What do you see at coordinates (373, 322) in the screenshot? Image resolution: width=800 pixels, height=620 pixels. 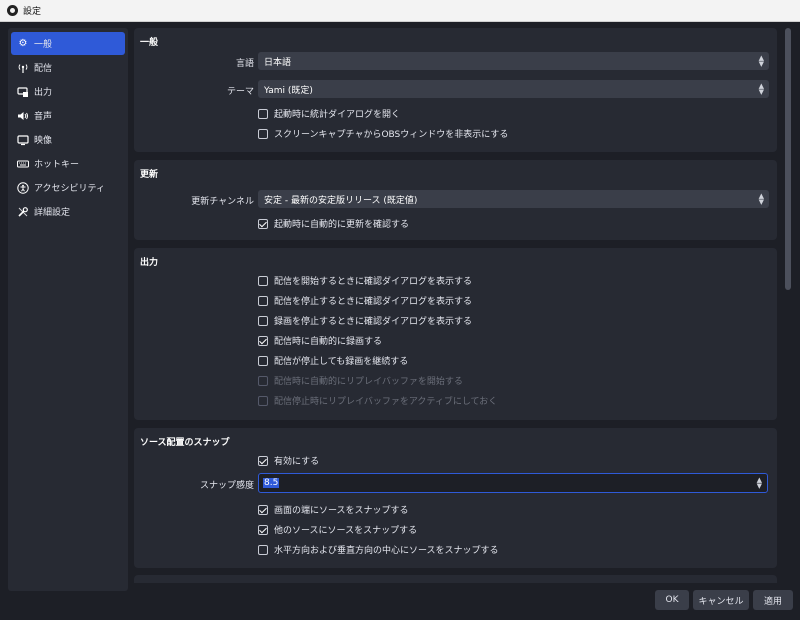 I see `checkbox-label: 録画を停止するときに確認ダイアログを表示する` at bounding box center [373, 322].